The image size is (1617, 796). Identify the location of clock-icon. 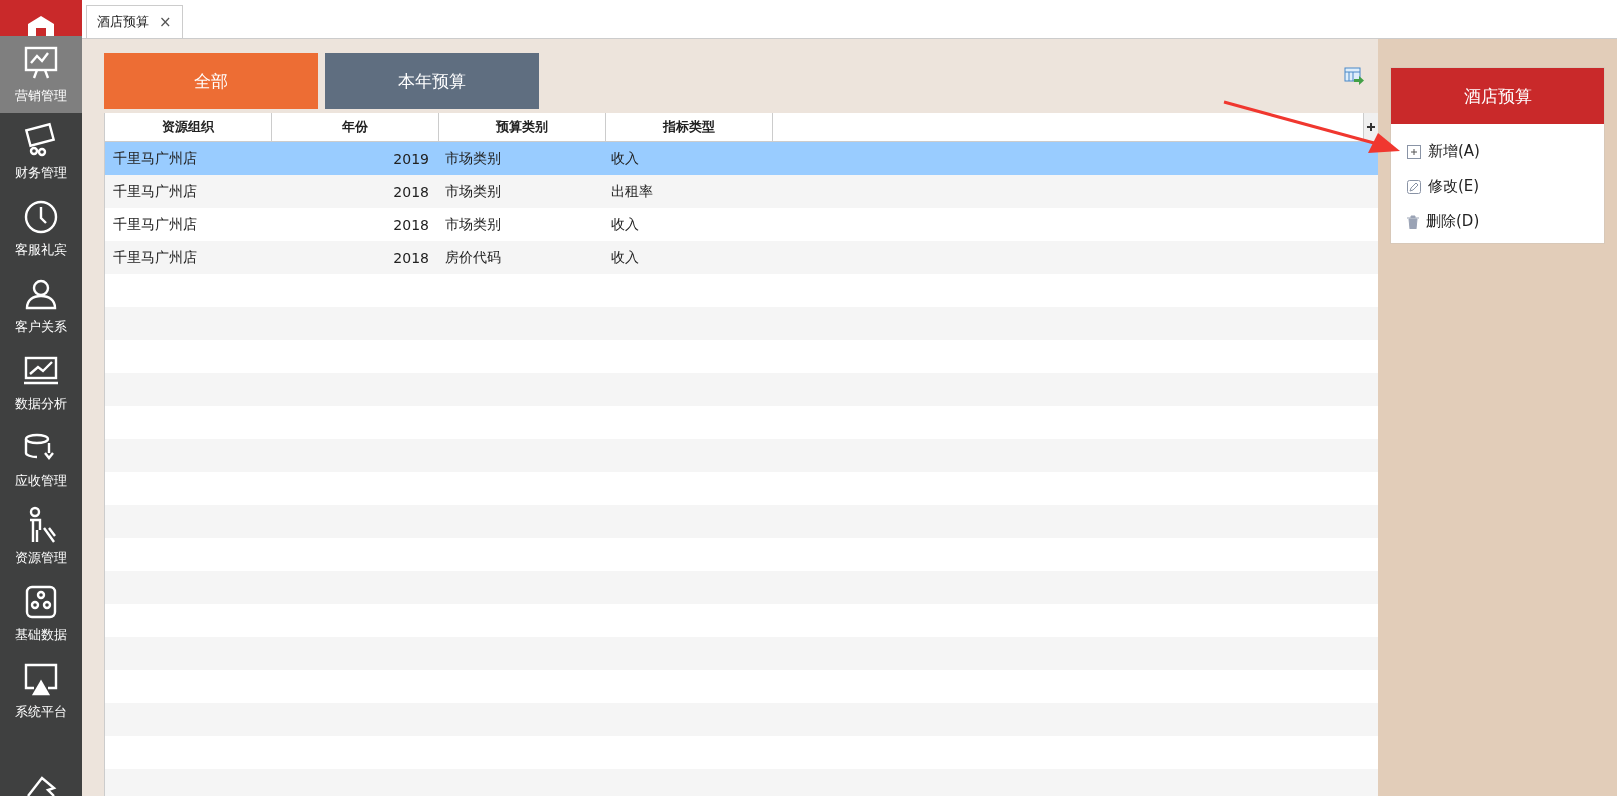
(41, 217).